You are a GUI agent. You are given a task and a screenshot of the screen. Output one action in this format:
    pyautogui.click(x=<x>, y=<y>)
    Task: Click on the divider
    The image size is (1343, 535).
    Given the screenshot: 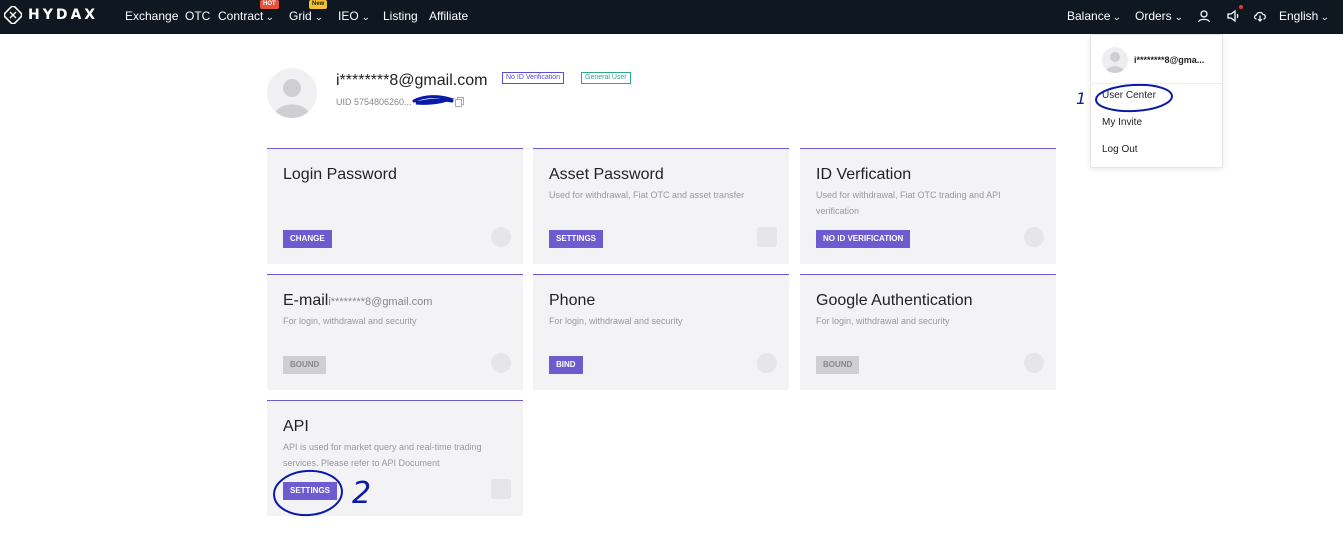 What is the action you would take?
    pyautogui.click(x=1156, y=83)
    